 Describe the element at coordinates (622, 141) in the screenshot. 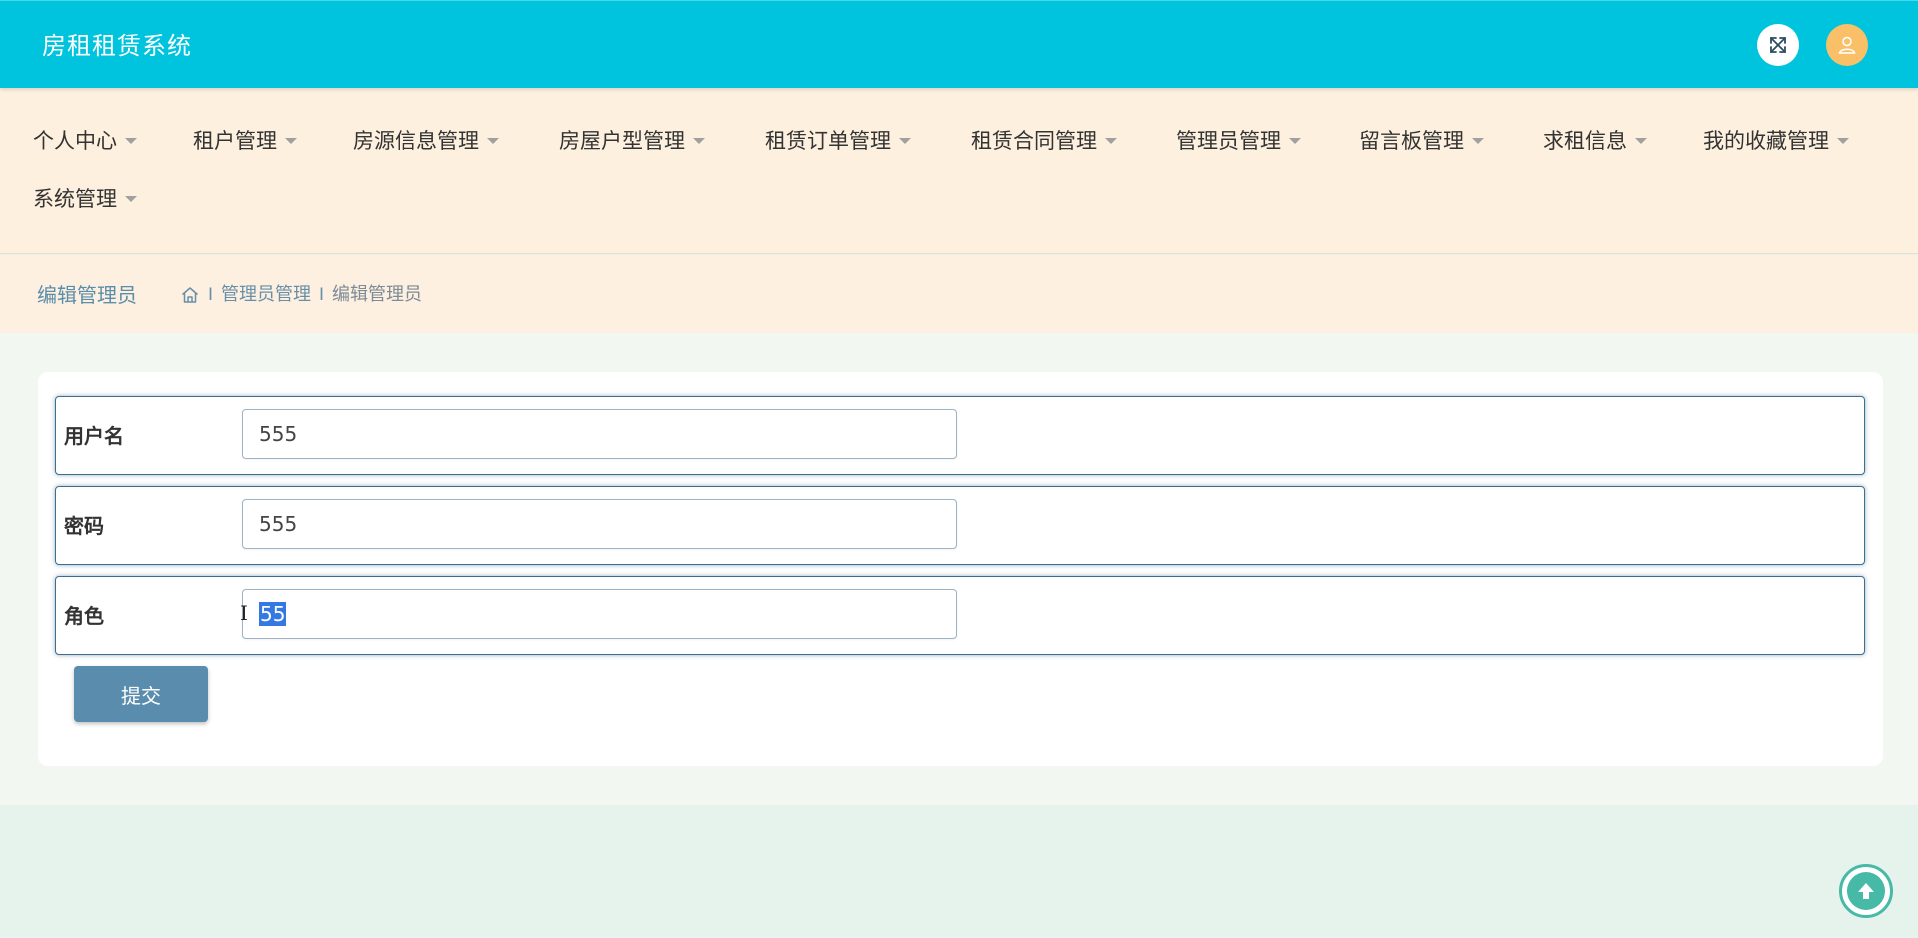

I see `nav-item-label: 房屋户型管理` at that location.